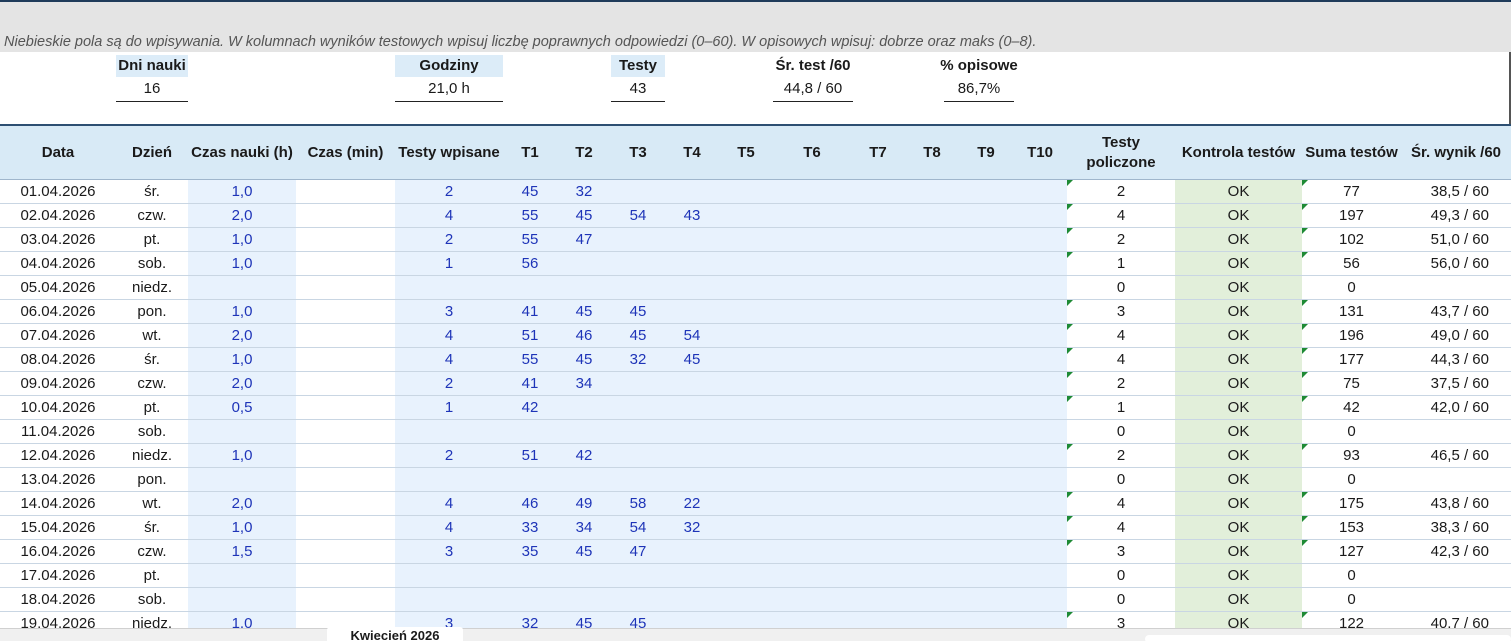 This screenshot has width=1511, height=643. What do you see at coordinates (58, 383) in the screenshot?
I see `table-cell: 09.04.2026` at bounding box center [58, 383].